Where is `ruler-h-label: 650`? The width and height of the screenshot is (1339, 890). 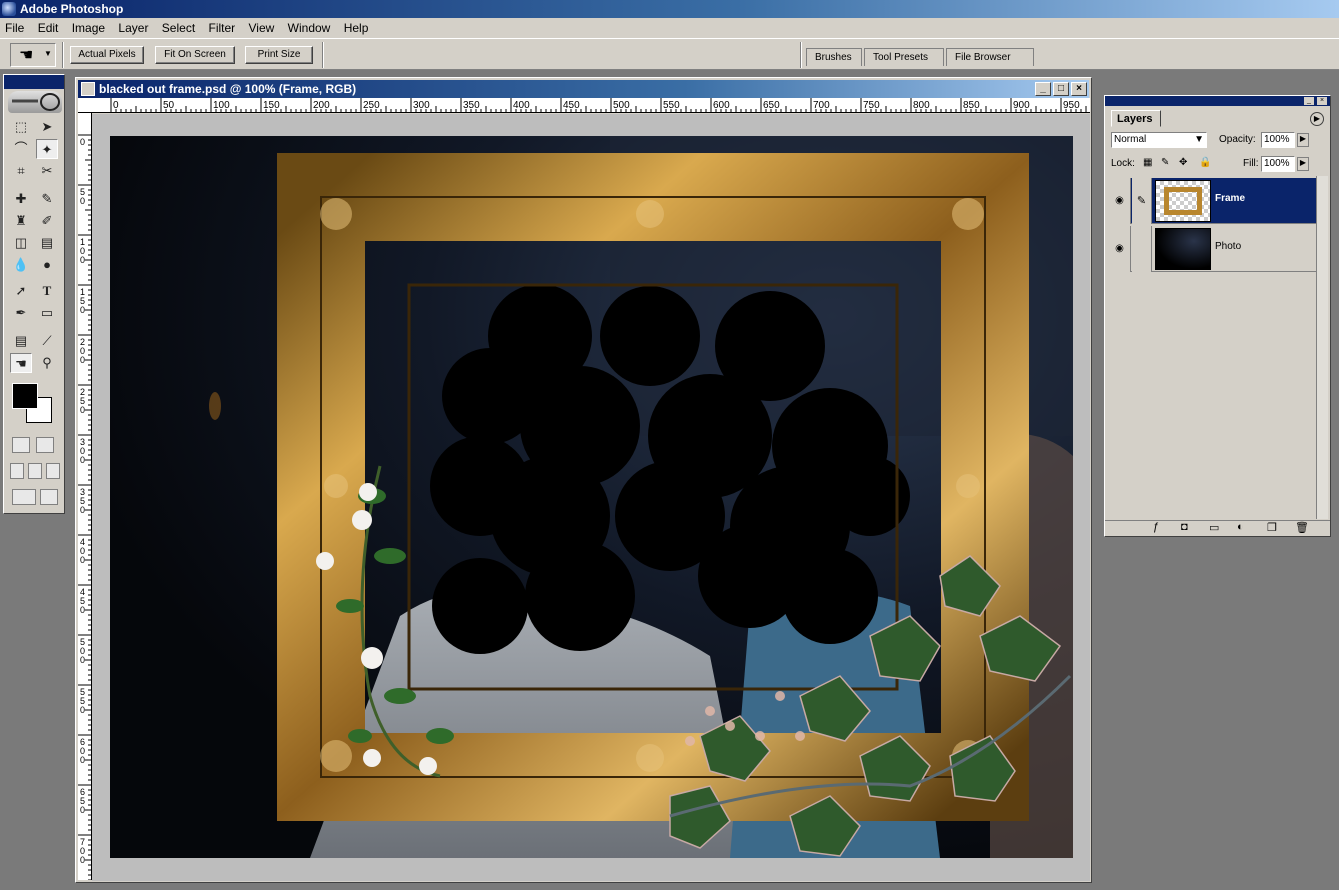 ruler-h-label: 650 is located at coordinates (771, 105).